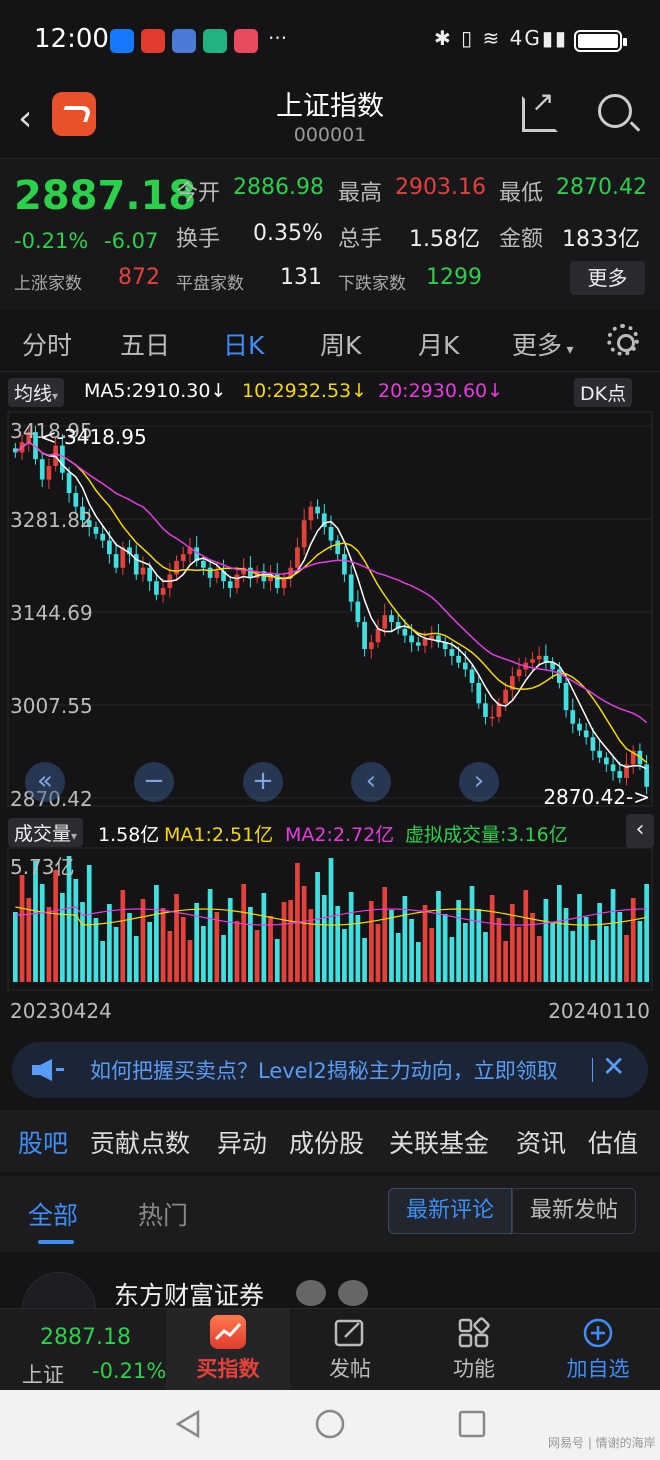 The height and width of the screenshot is (1460, 660). I want to click on post-button: 发帖, so click(350, 1350).